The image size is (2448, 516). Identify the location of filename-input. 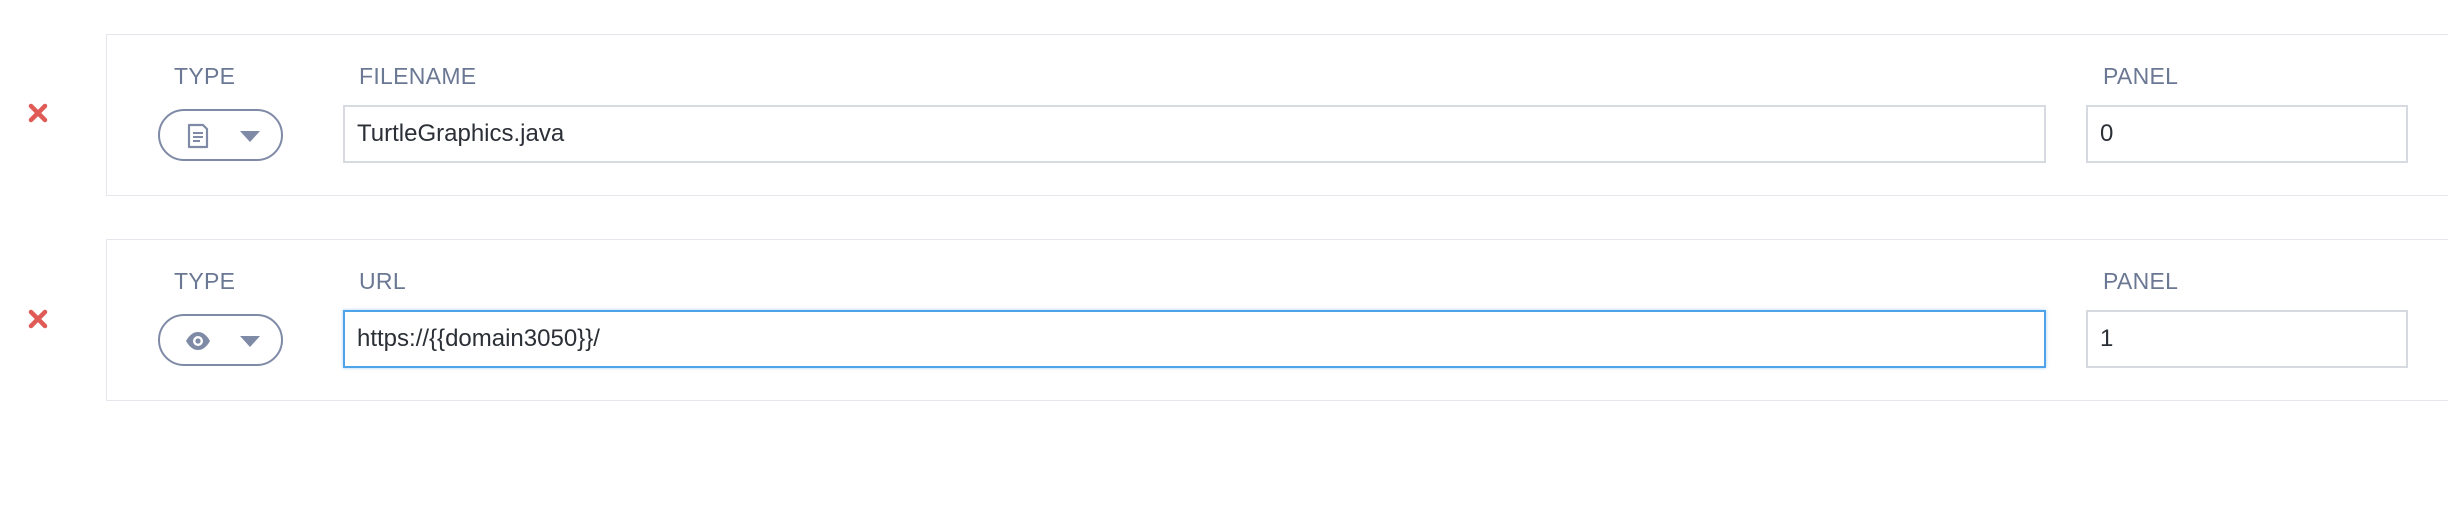
(1194, 134).